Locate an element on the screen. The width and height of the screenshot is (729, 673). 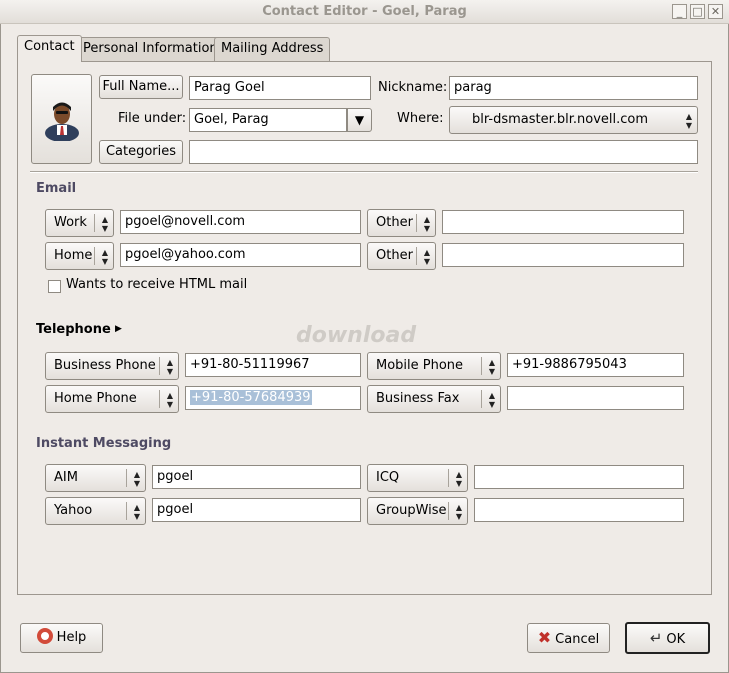
email-type-combo-2: Home ▲ ▼ is located at coordinates (79, 256).